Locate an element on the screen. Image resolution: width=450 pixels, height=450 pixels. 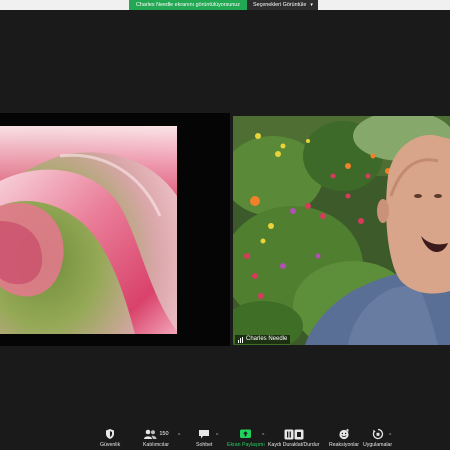
apps-label: Uygulamalar is located at coordinates (378, 445).